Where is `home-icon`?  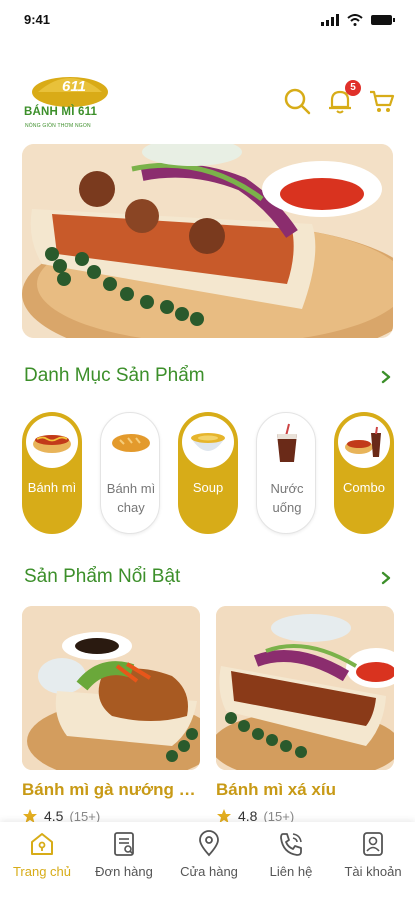 home-icon is located at coordinates (42, 844).